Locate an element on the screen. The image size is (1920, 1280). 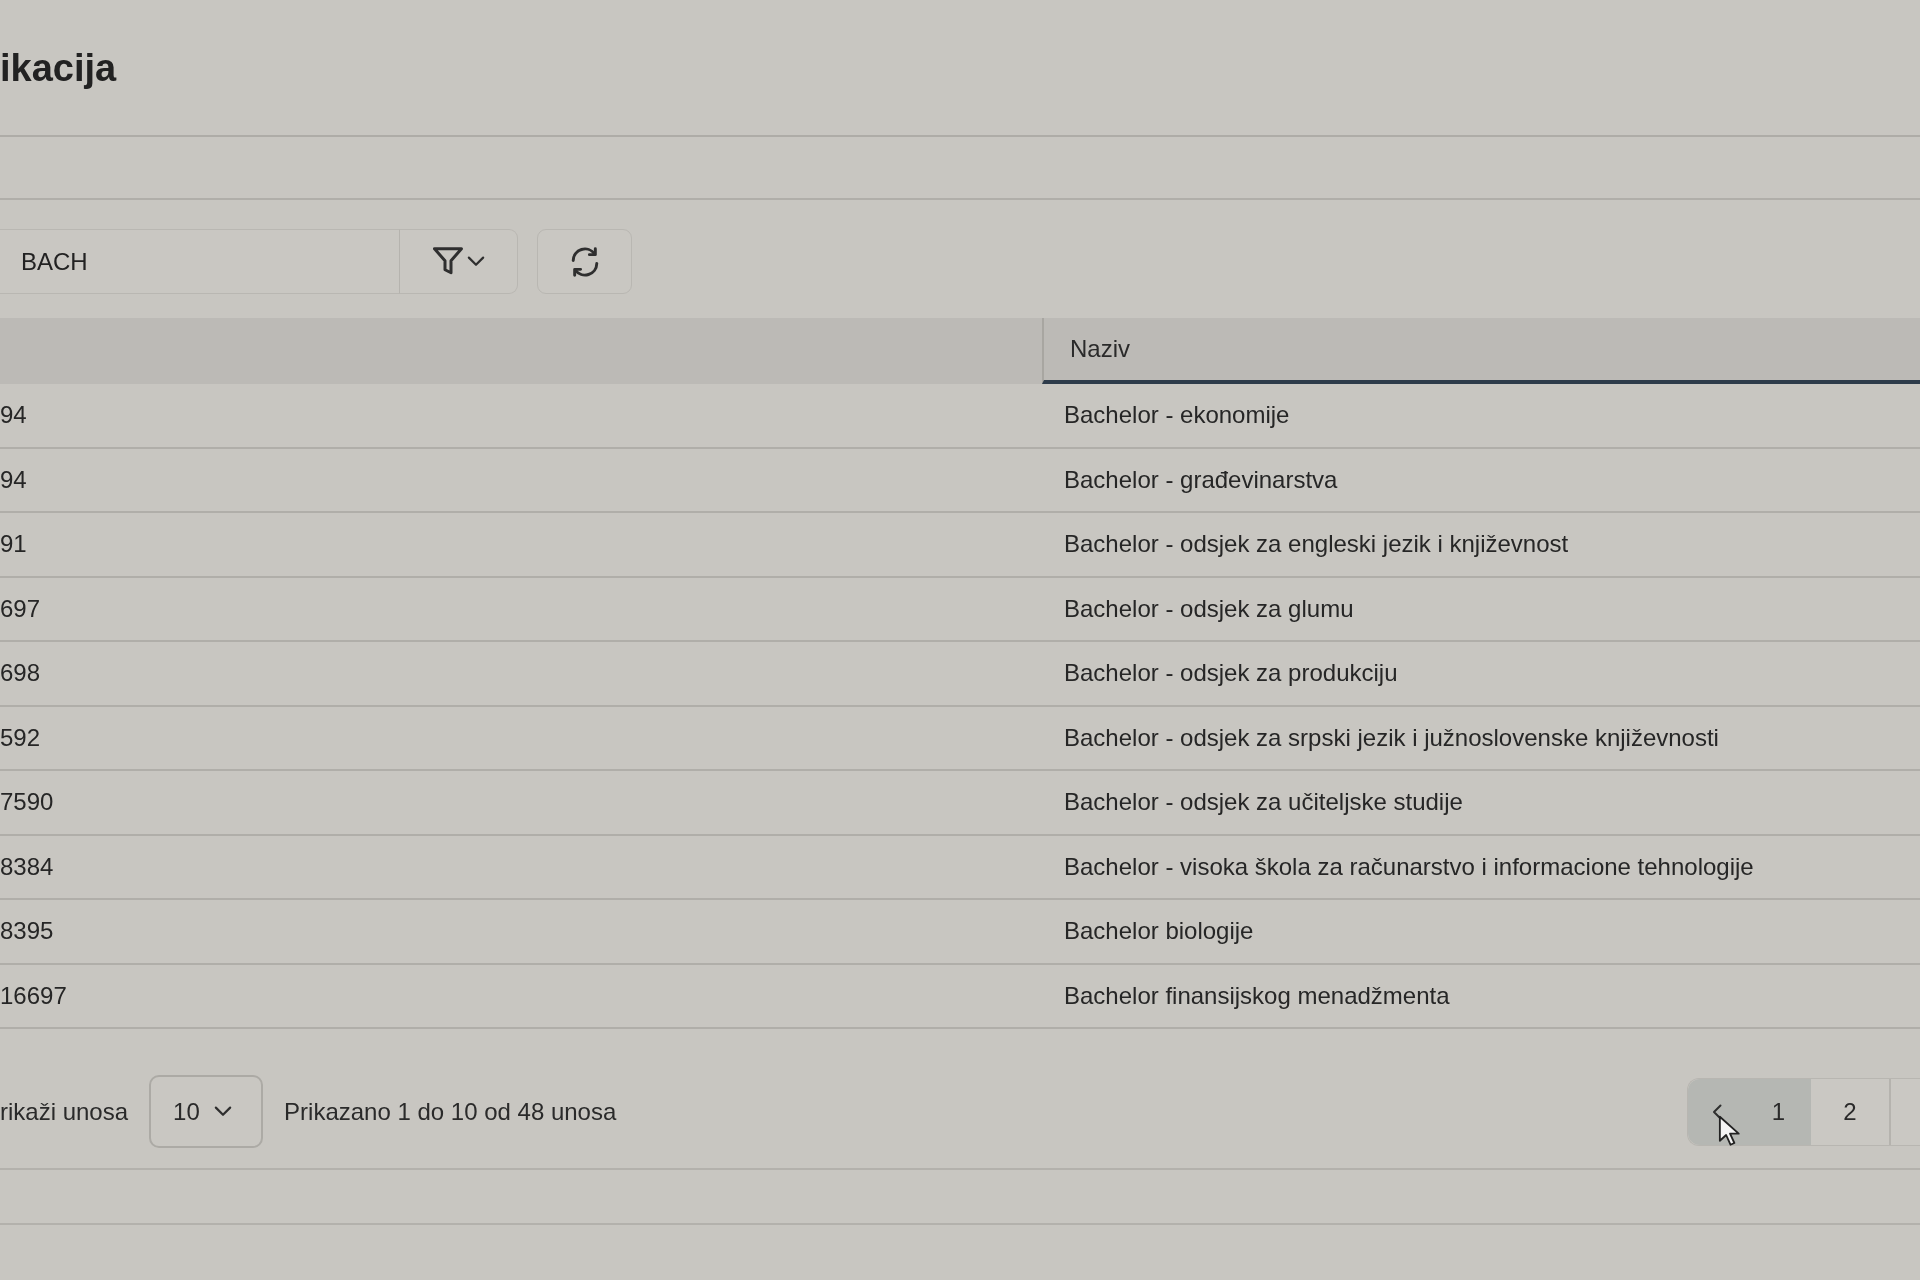
table-cell: Bachelor - odsjek za produkciju is located at coordinates (1231, 673).